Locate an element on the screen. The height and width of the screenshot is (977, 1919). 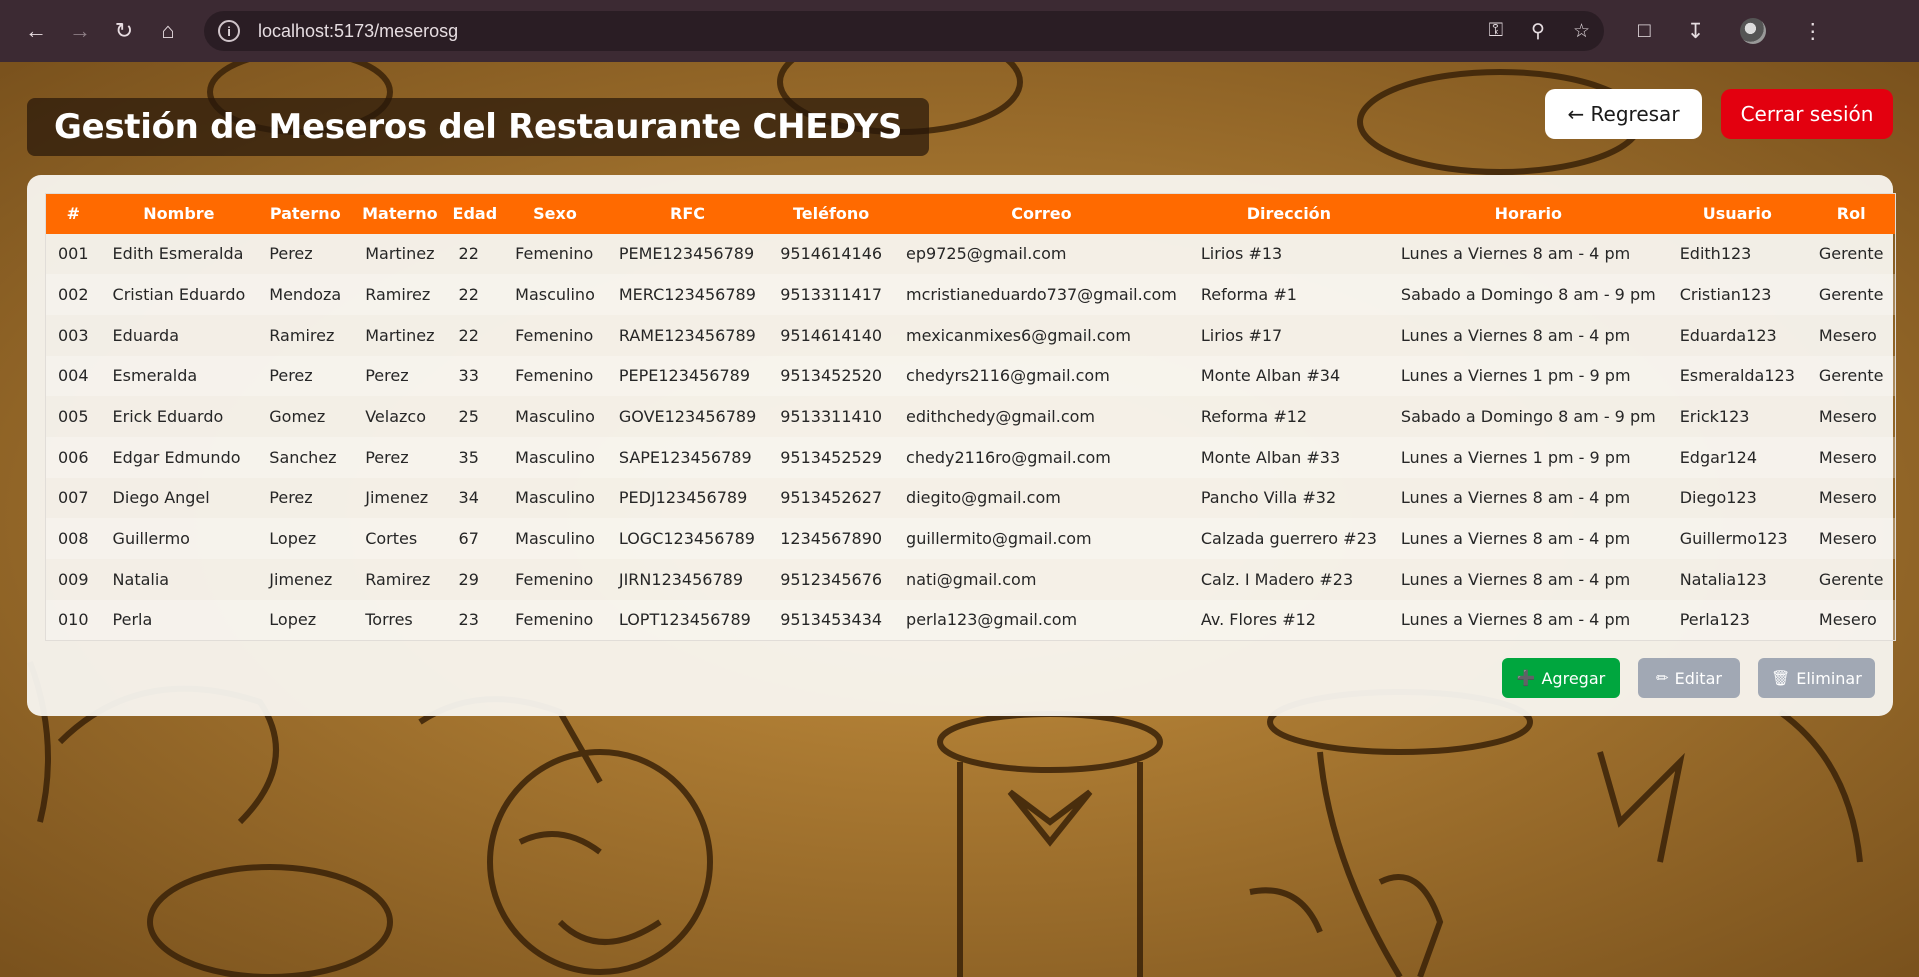
profile-avatar is located at coordinates (1753, 31).